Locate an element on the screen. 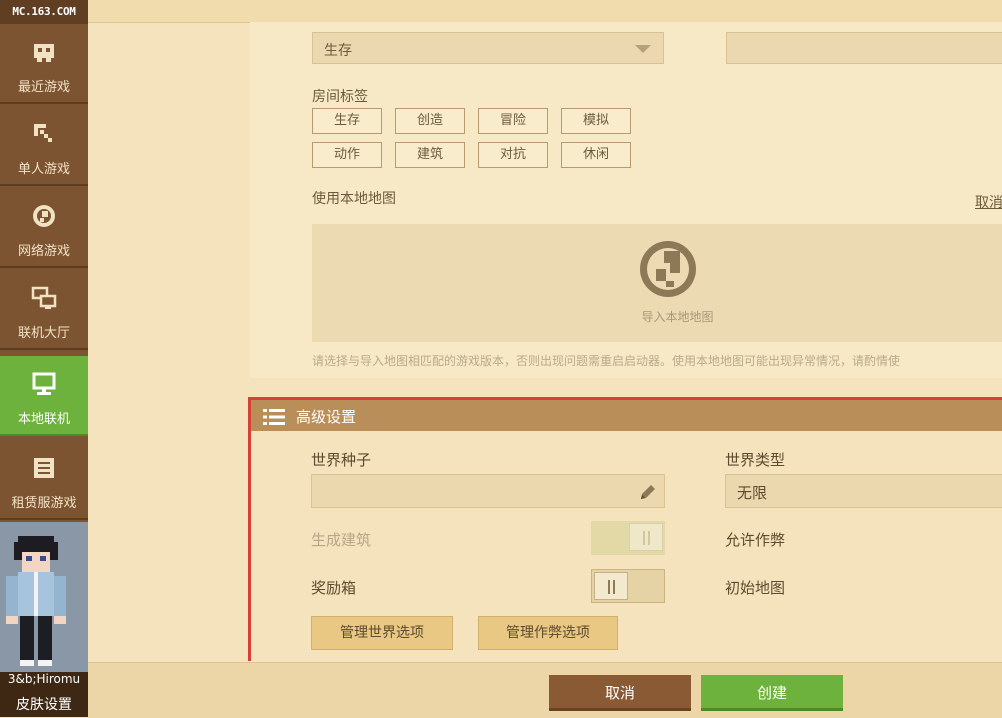 This screenshot has height=718, width=1002. tag-adventure: 冒险 is located at coordinates (513, 121).